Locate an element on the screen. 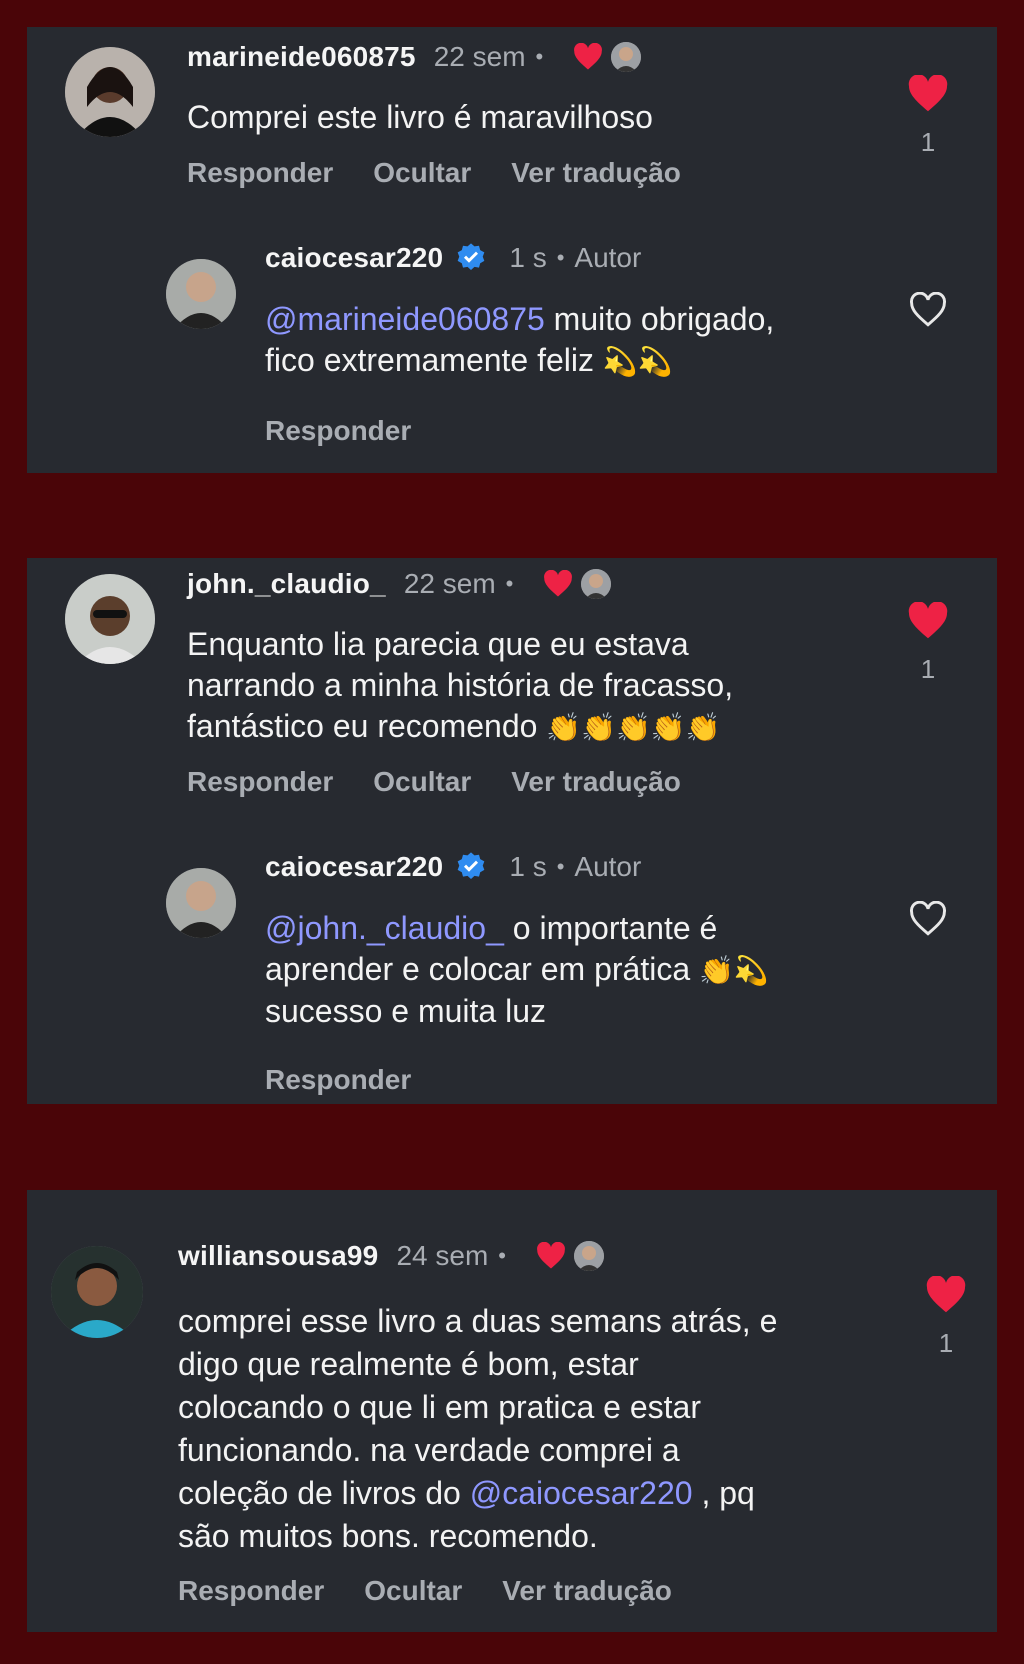  username: marineide060875 is located at coordinates (301, 57).